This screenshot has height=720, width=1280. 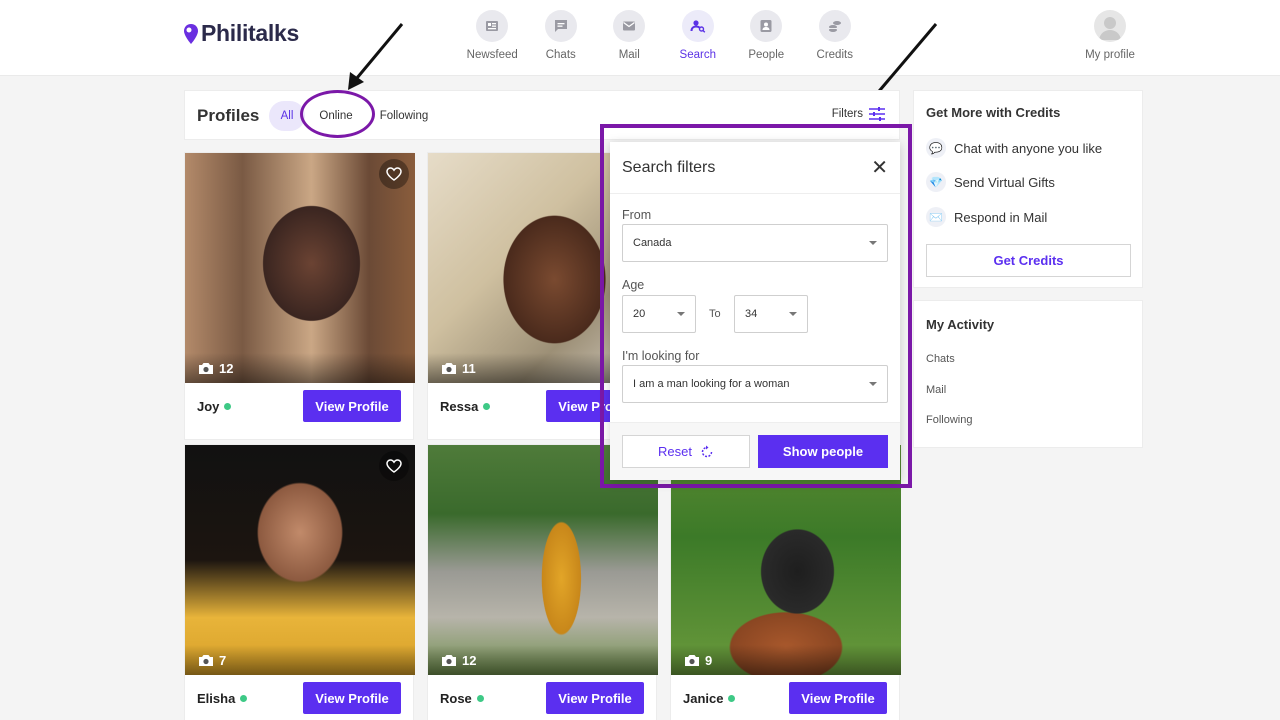 What do you see at coordinates (250, 33) in the screenshot?
I see `logo-text: Philitalks` at bounding box center [250, 33].